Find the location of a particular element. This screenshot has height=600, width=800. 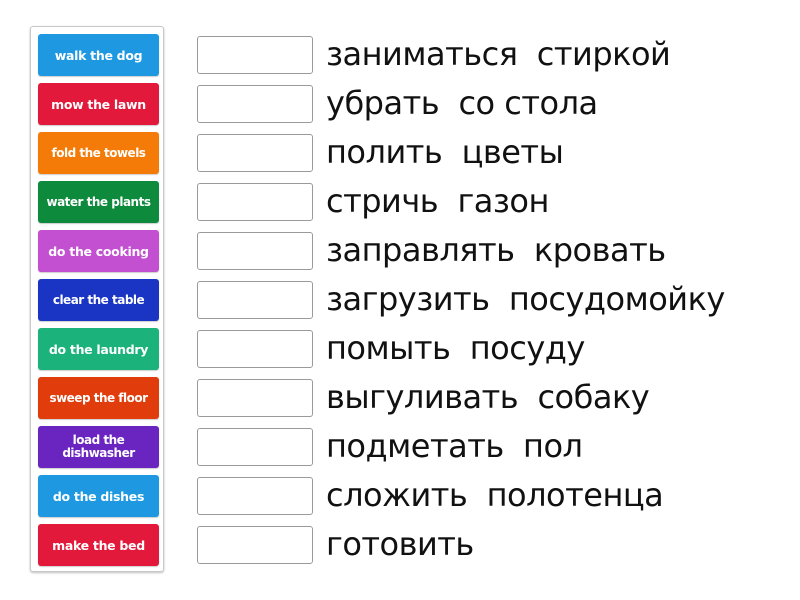

target-label: помыть посуду is located at coordinates (455, 348).